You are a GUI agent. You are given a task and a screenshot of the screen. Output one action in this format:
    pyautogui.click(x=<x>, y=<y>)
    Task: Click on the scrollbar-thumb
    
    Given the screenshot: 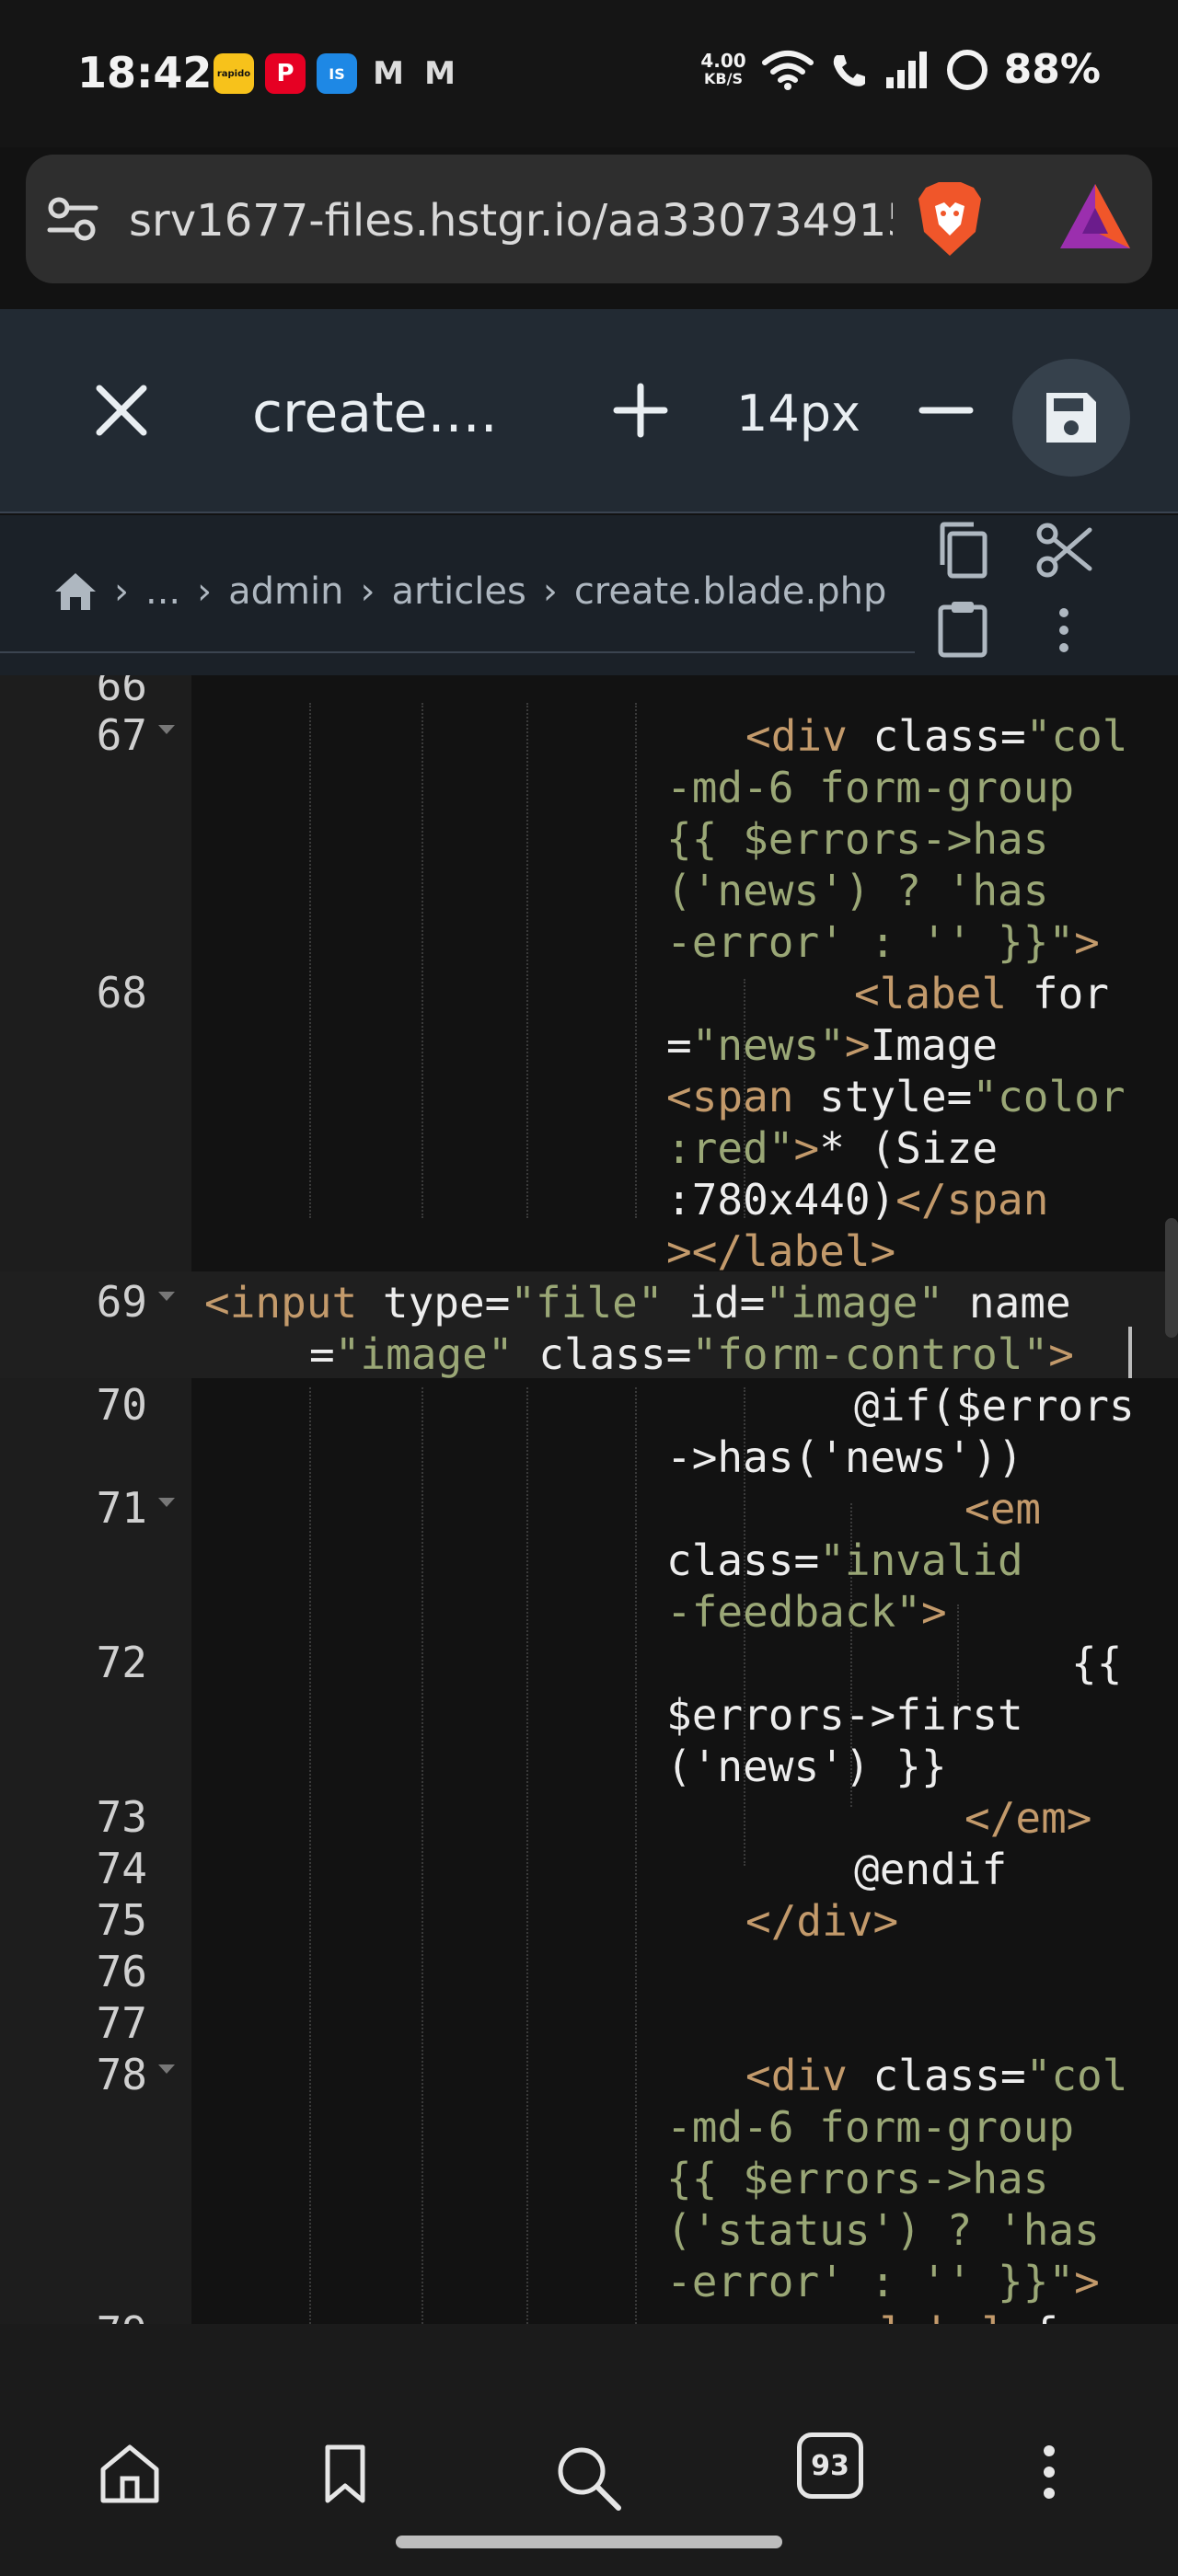 What is the action you would take?
    pyautogui.click(x=1171, y=1278)
    